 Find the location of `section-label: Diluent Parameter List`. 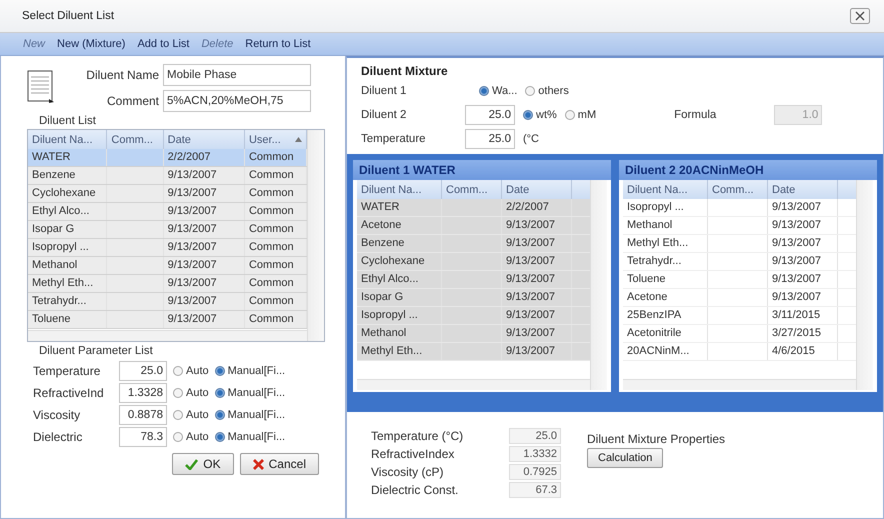

section-label: Diluent Parameter List is located at coordinates (96, 351).